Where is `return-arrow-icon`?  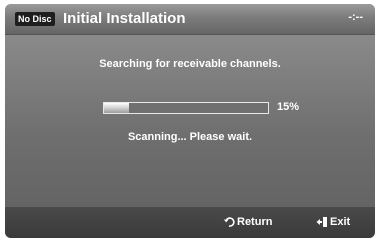
return-arrow-icon is located at coordinates (229, 222).